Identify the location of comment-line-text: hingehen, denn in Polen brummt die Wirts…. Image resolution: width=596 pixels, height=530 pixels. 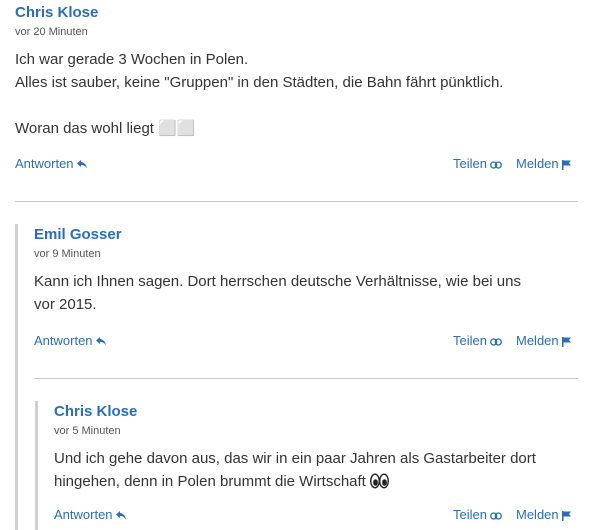
(210, 481).